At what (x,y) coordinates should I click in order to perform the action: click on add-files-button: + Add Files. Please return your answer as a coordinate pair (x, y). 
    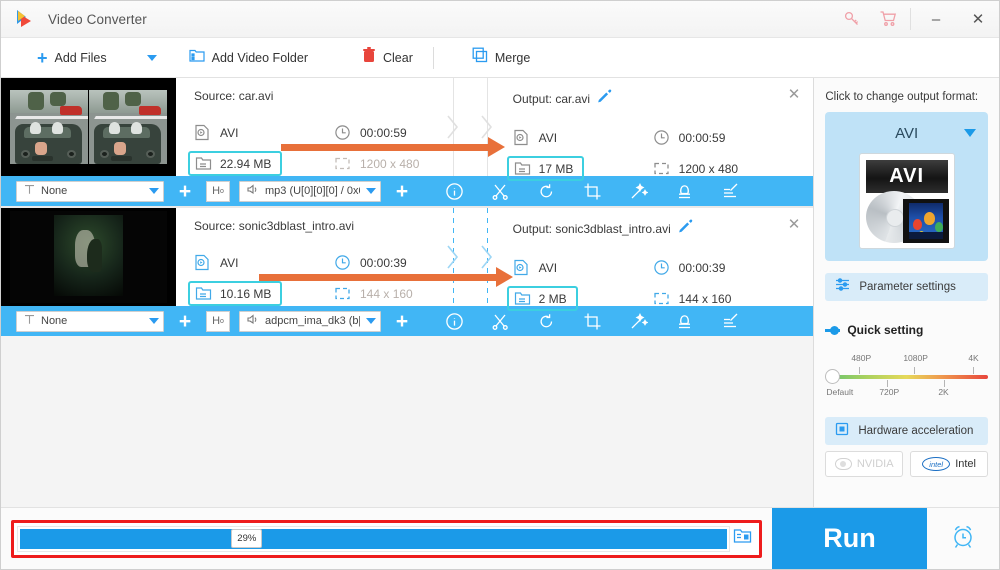
    Looking at the image, I should click on (72, 58).